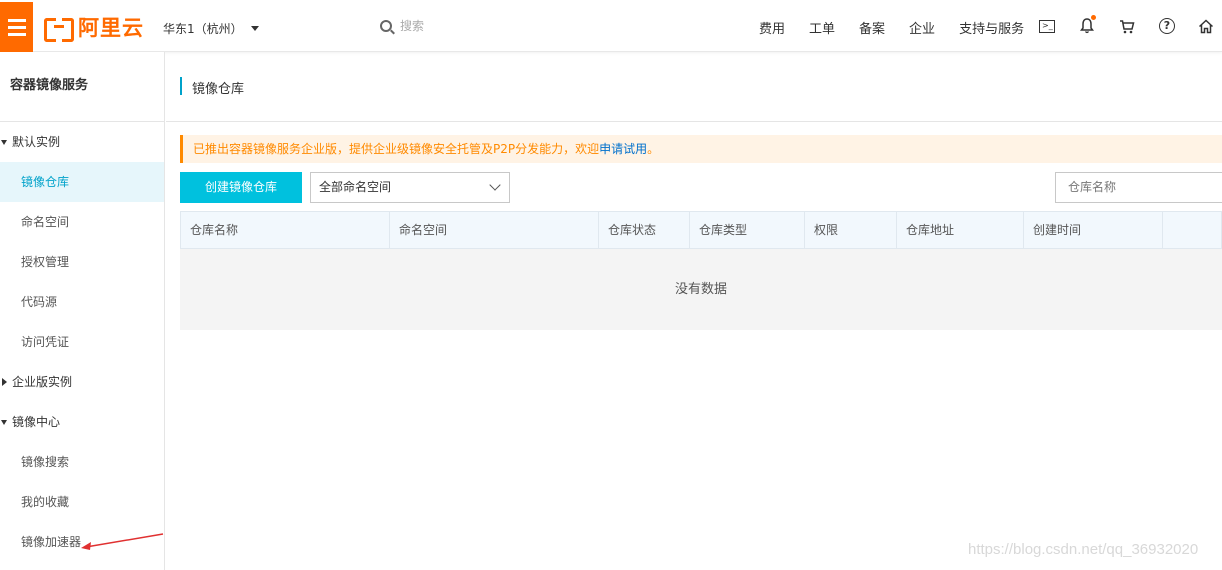 The height and width of the screenshot is (570, 1222). Describe the element at coordinates (872, 27) in the screenshot. I see `nav-icp-filing: 备案` at that location.